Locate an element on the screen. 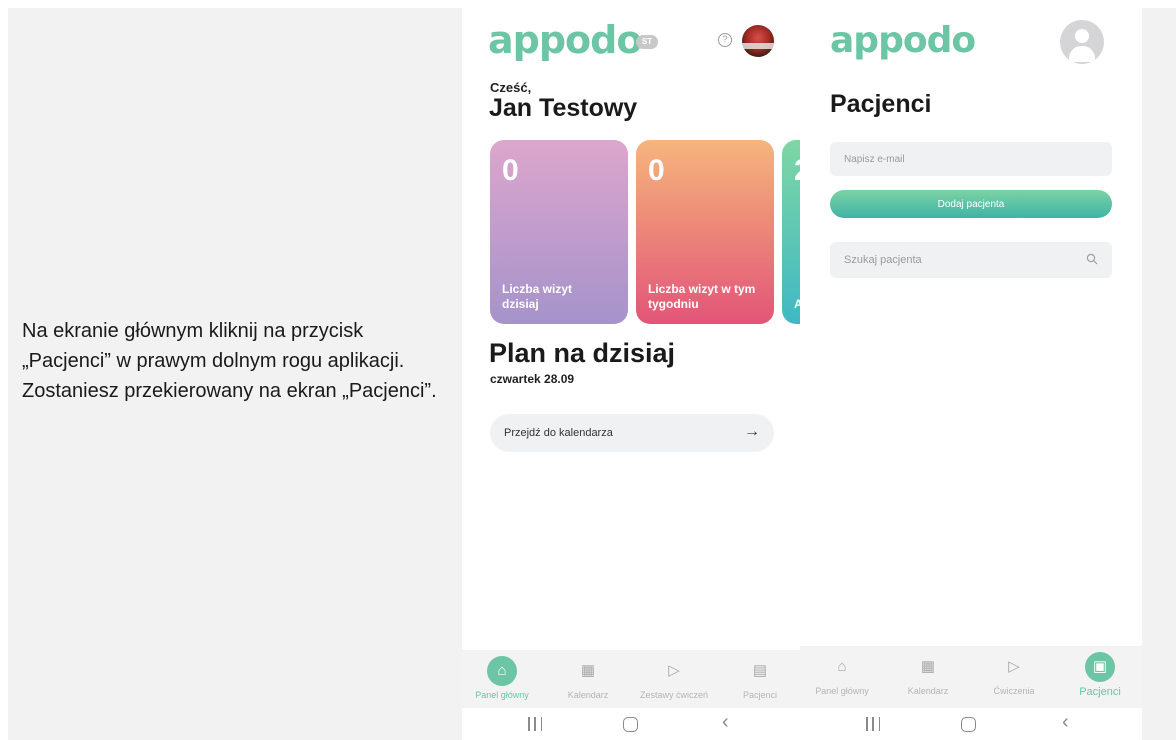 Image resolution: width=1176 pixels, height=740 pixels. arrow-right-icon: → is located at coordinates (752, 431).